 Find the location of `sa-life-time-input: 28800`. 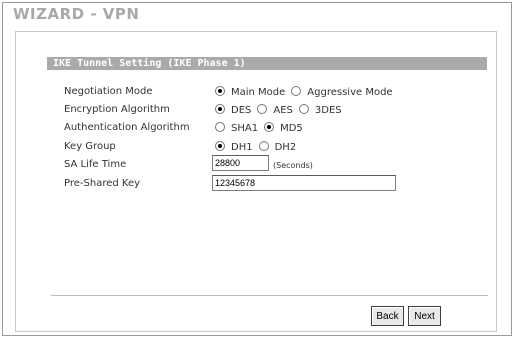

sa-life-time-input: 28800 is located at coordinates (240, 163).